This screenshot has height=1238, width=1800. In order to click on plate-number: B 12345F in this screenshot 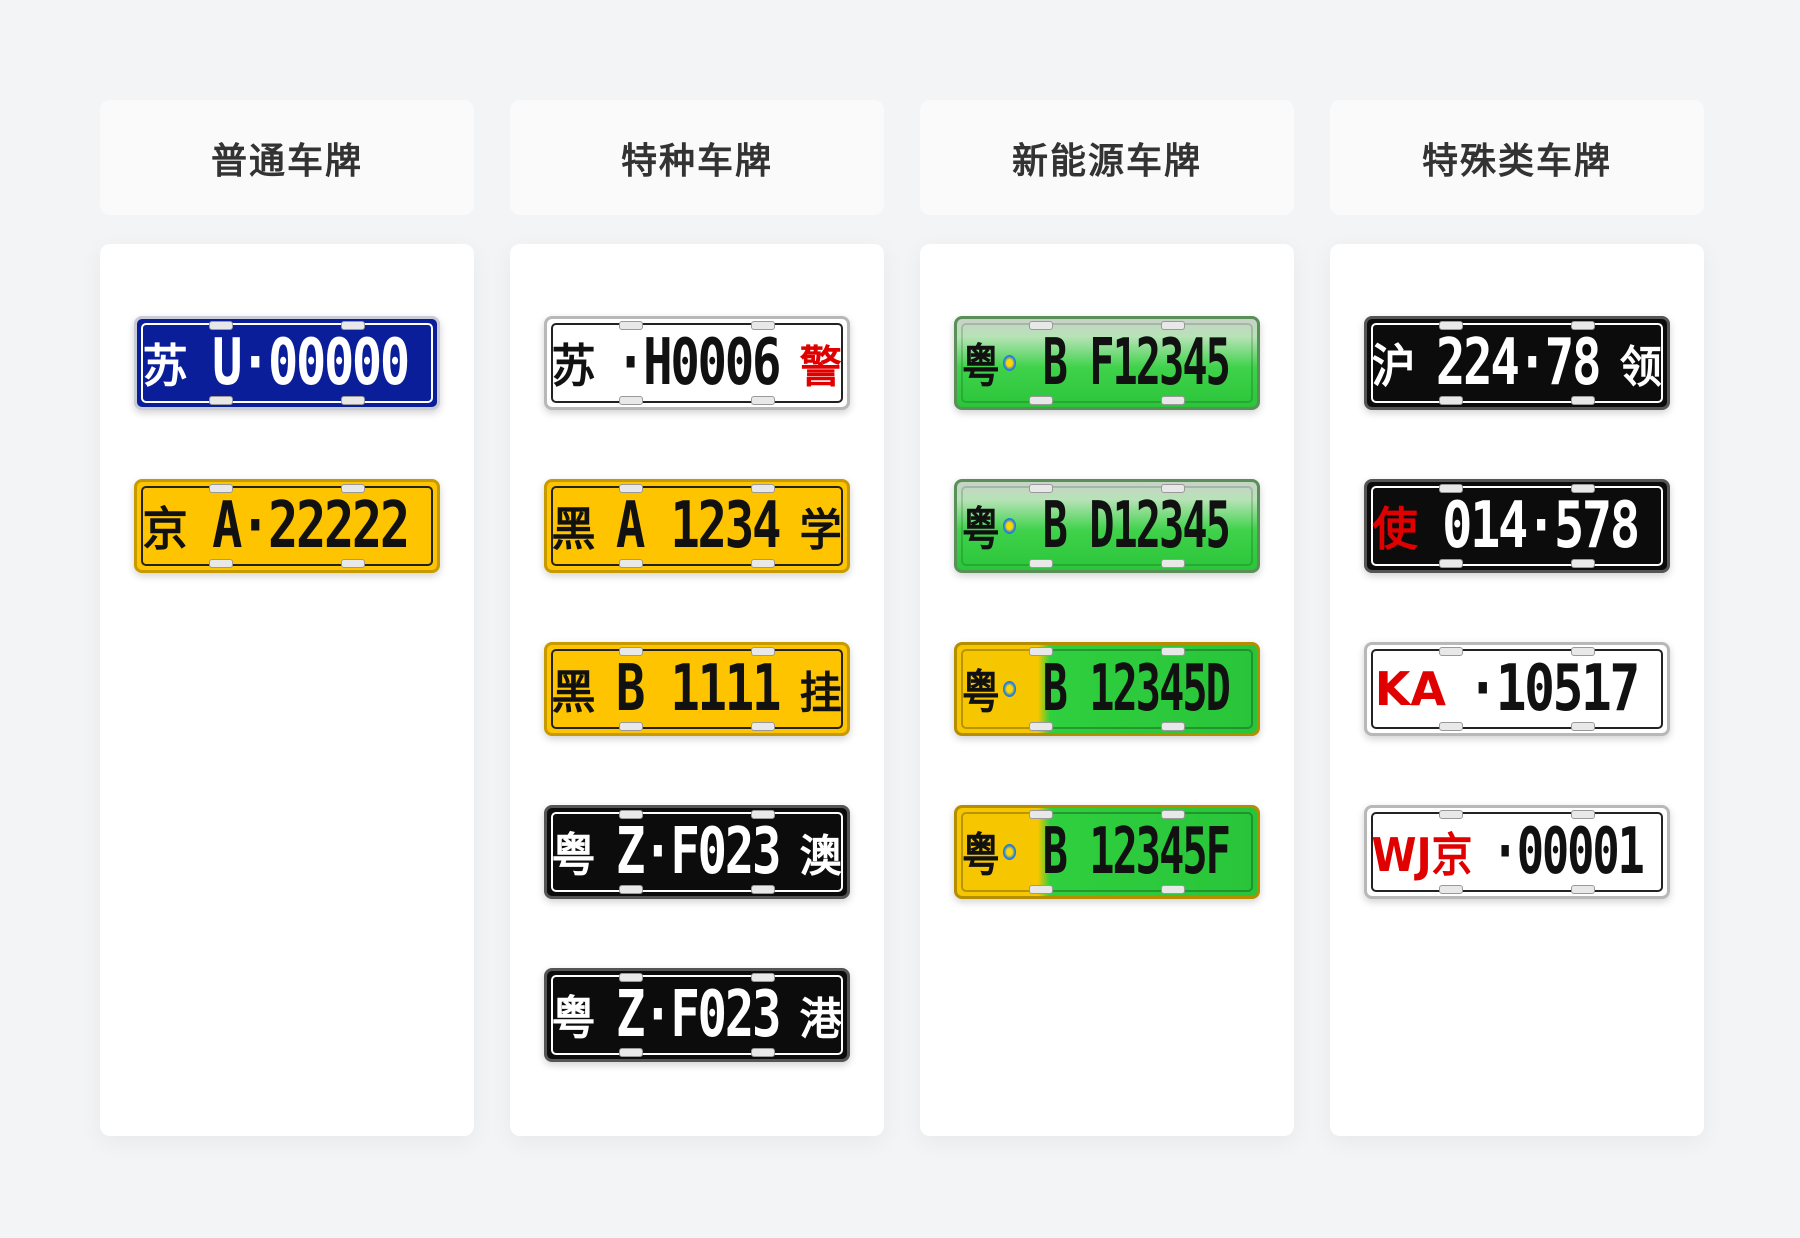, I will do `click(1136, 852)`.